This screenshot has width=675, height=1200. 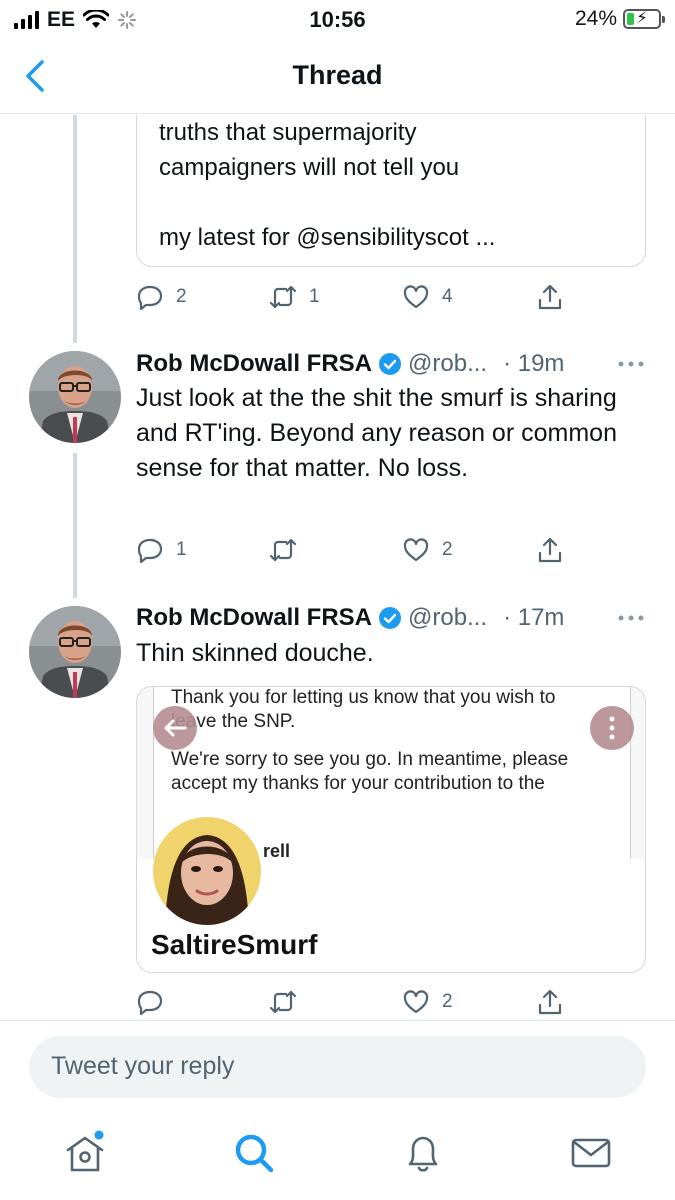 I want to click on battery-icon: ⚡, so click(x=644, y=19).